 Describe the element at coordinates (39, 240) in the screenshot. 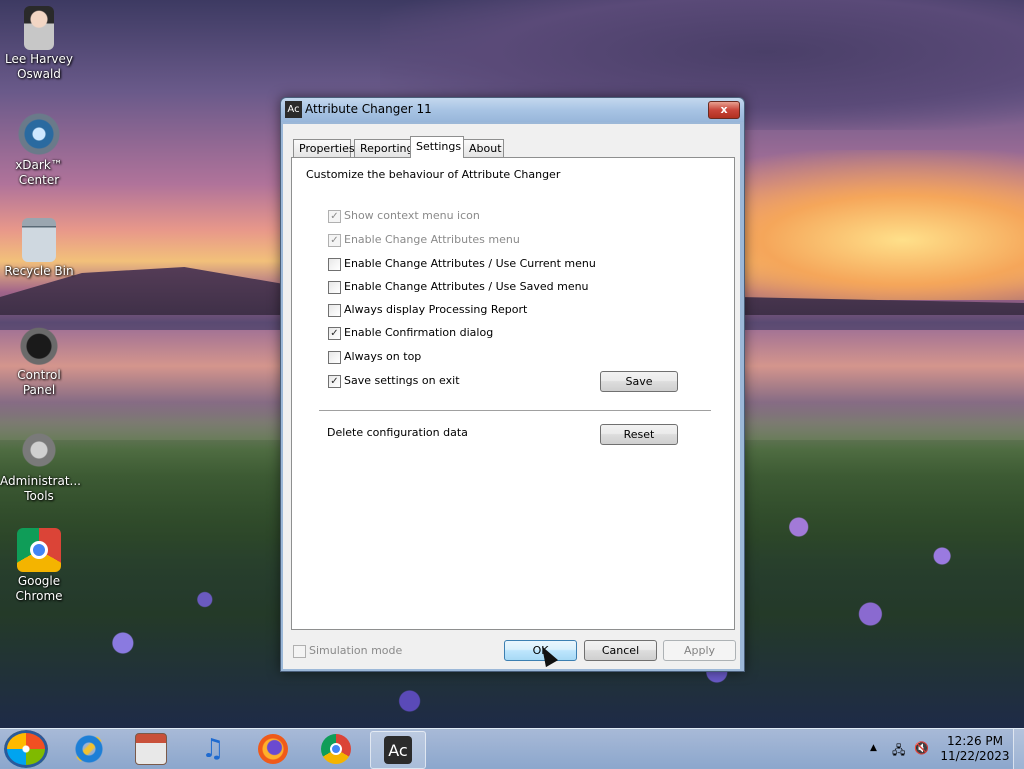

I see `recycle-bin-icon` at that location.